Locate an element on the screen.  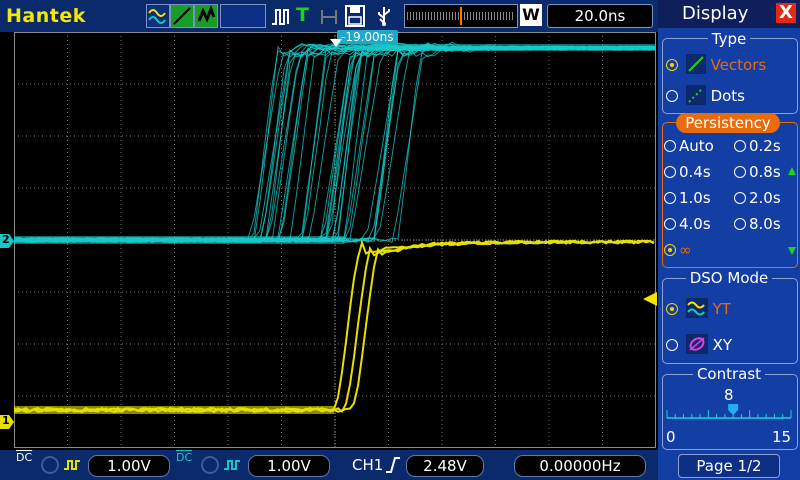
ch2-scale: 1.00V is located at coordinates (289, 466).